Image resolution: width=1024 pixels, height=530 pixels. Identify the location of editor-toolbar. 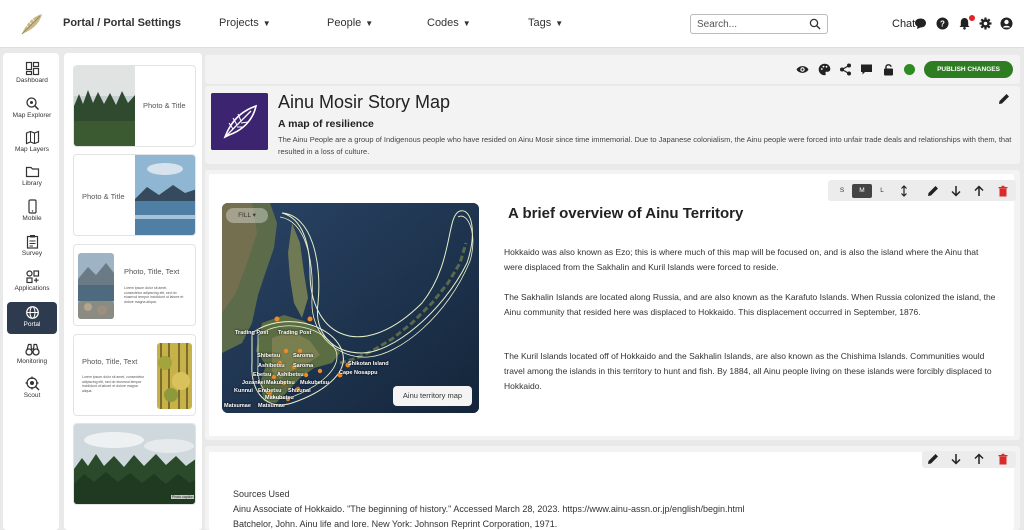
(612, 69).